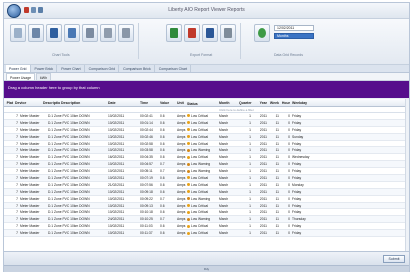 The height and width of the screenshot is (276, 415). Describe the element at coordinates (210, 33) in the screenshot. I see `export-word-button` at that location.